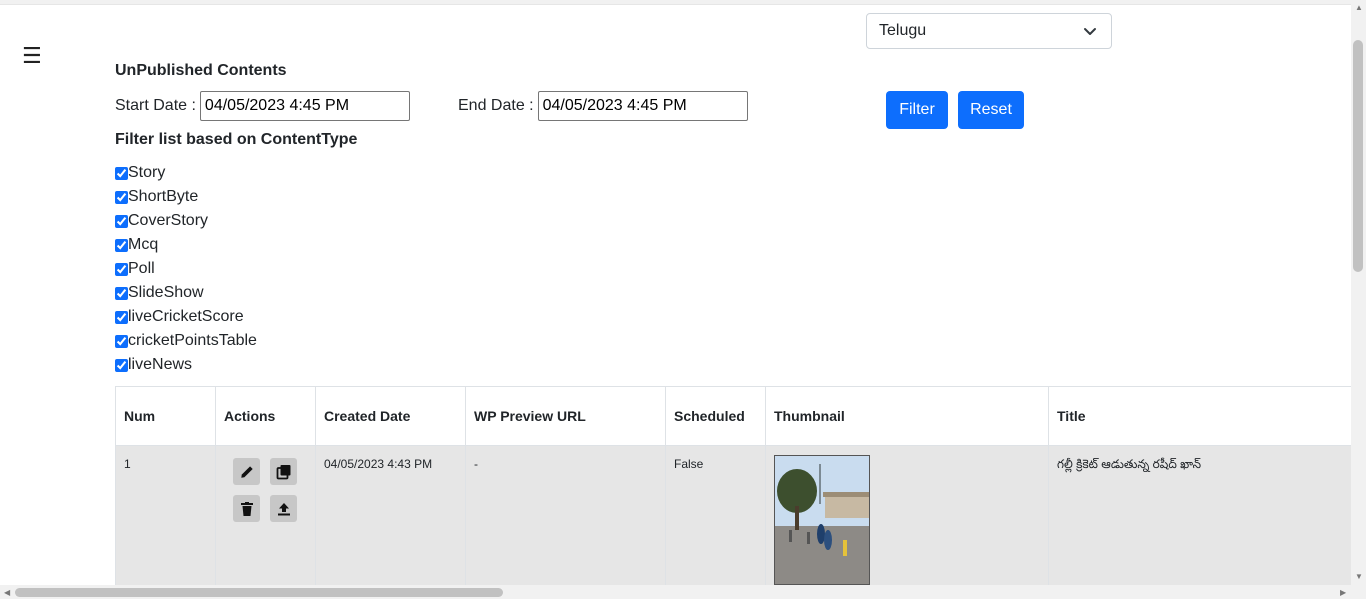 Image resolution: width=1366 pixels, height=599 pixels. What do you see at coordinates (907, 515) in the screenshot?
I see `cell-thumbnail` at bounding box center [907, 515].